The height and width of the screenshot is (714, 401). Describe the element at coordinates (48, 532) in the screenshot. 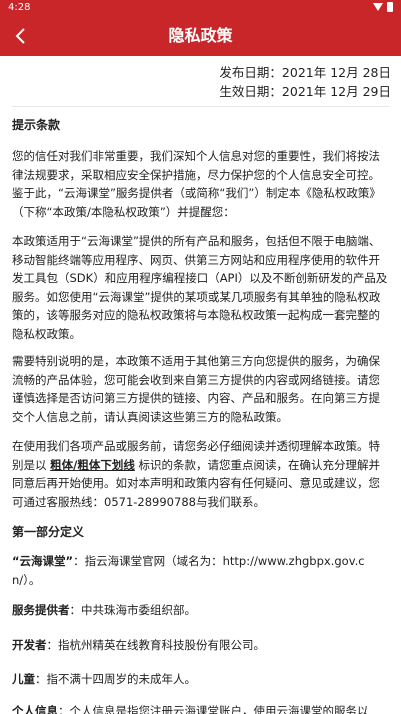

I see `section-heading-definitions: 第一部分定义` at that location.